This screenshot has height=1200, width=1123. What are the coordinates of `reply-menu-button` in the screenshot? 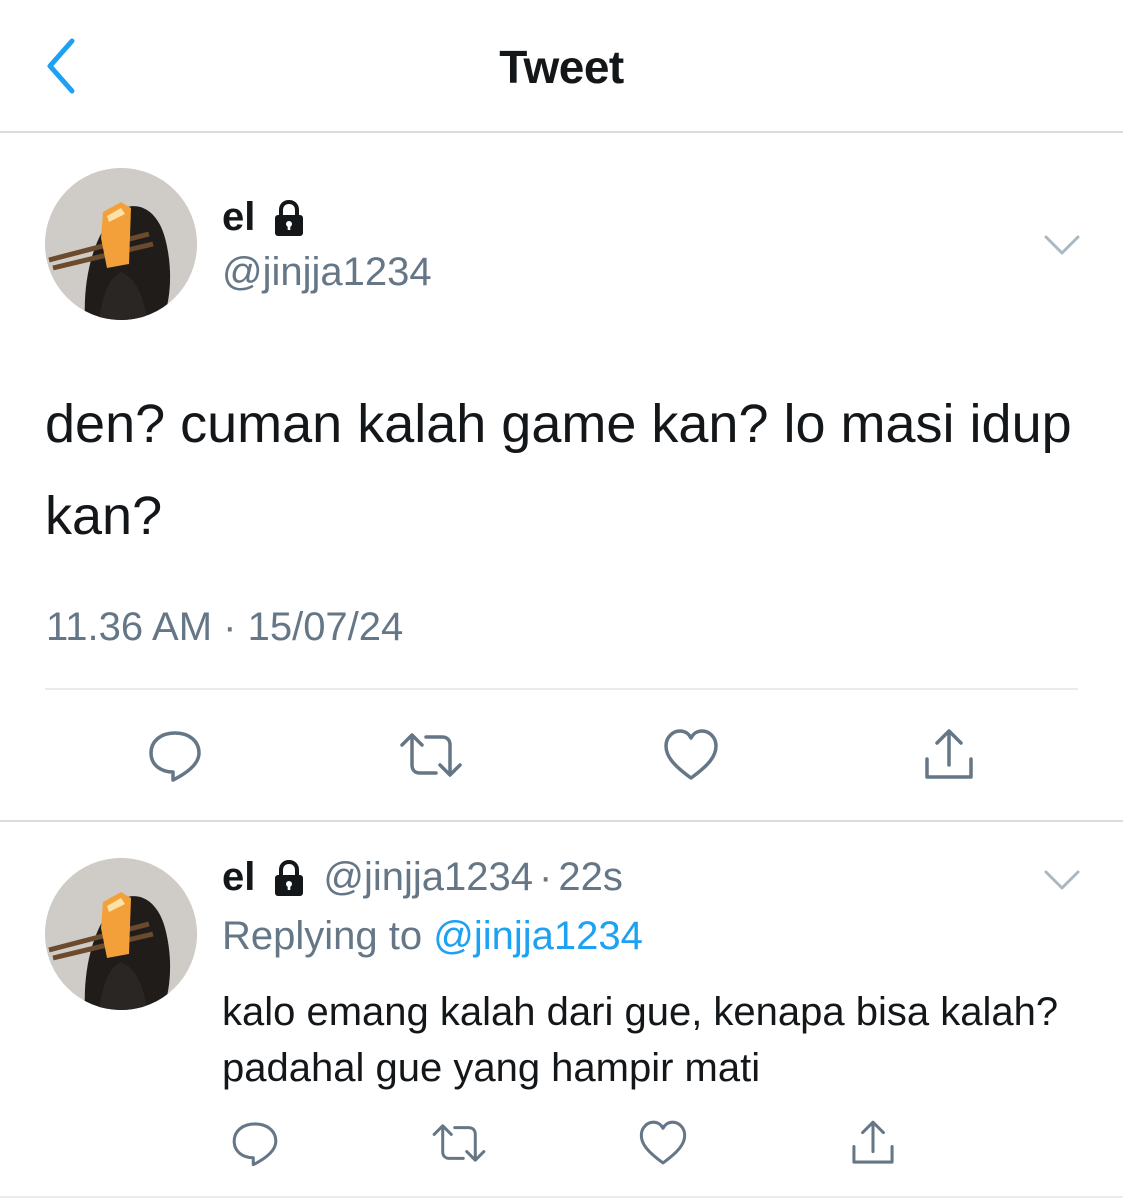 It's located at (1062, 880).